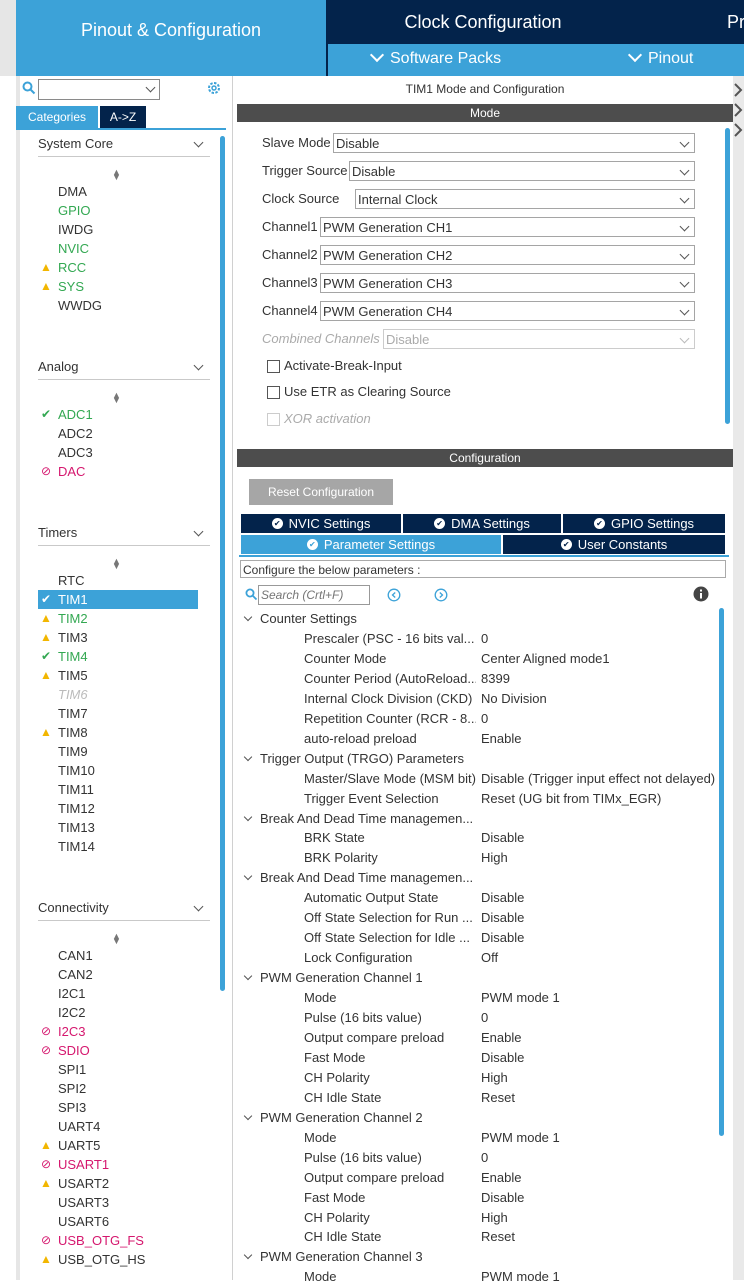  I want to click on list-item-i2c3: ⊘ I2C3, so click(118, 1031).